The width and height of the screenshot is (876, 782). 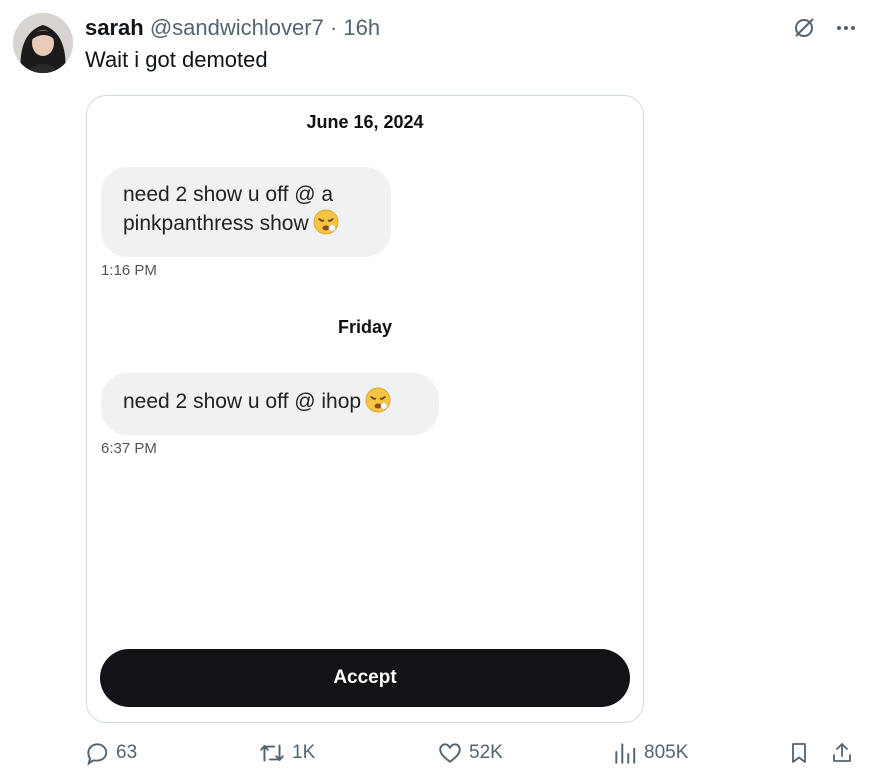 I want to click on message-timestamp: 1:16 PM, so click(x=129, y=270).